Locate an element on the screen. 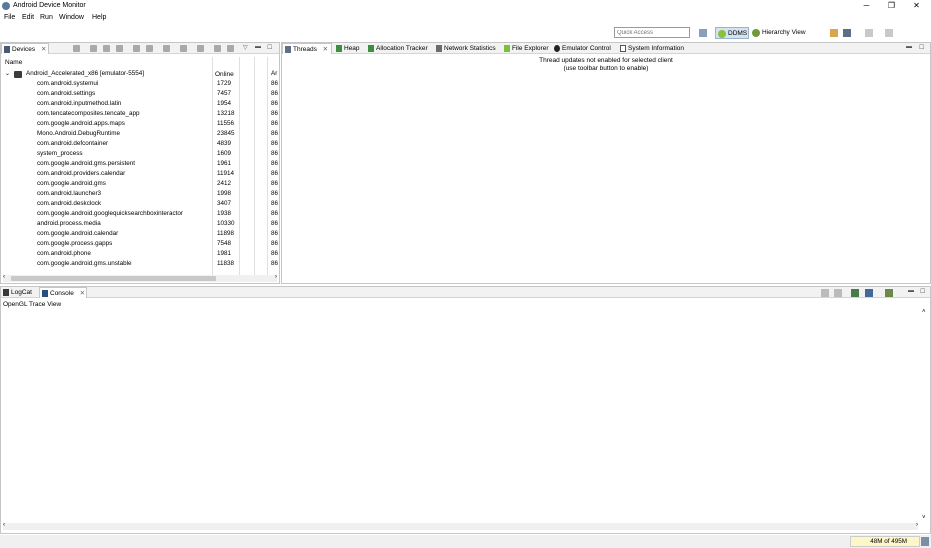 This screenshot has height=548, width=931. start-method-profiling-icon is located at coordinates (149, 48).